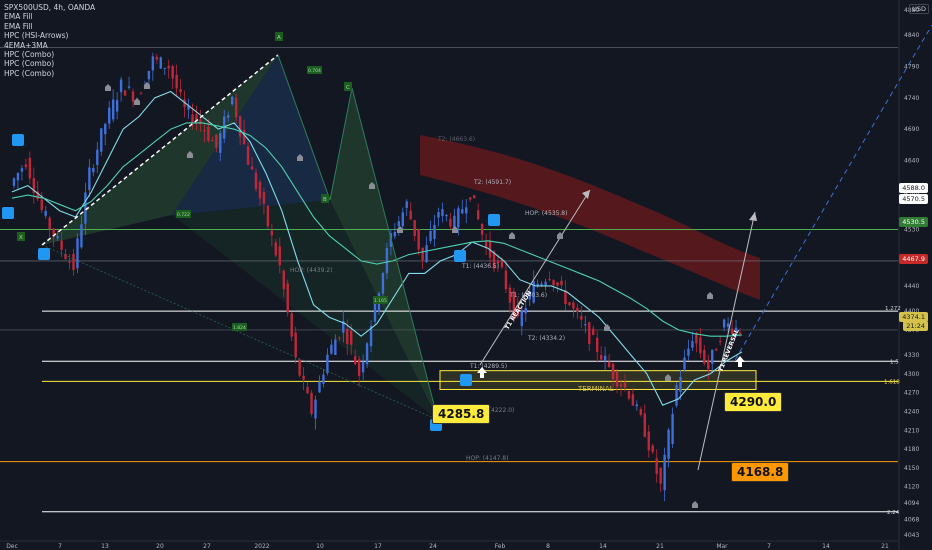 The width and height of the screenshot is (932, 550). I want to click on y-tick-16: 4210, so click(911, 430).